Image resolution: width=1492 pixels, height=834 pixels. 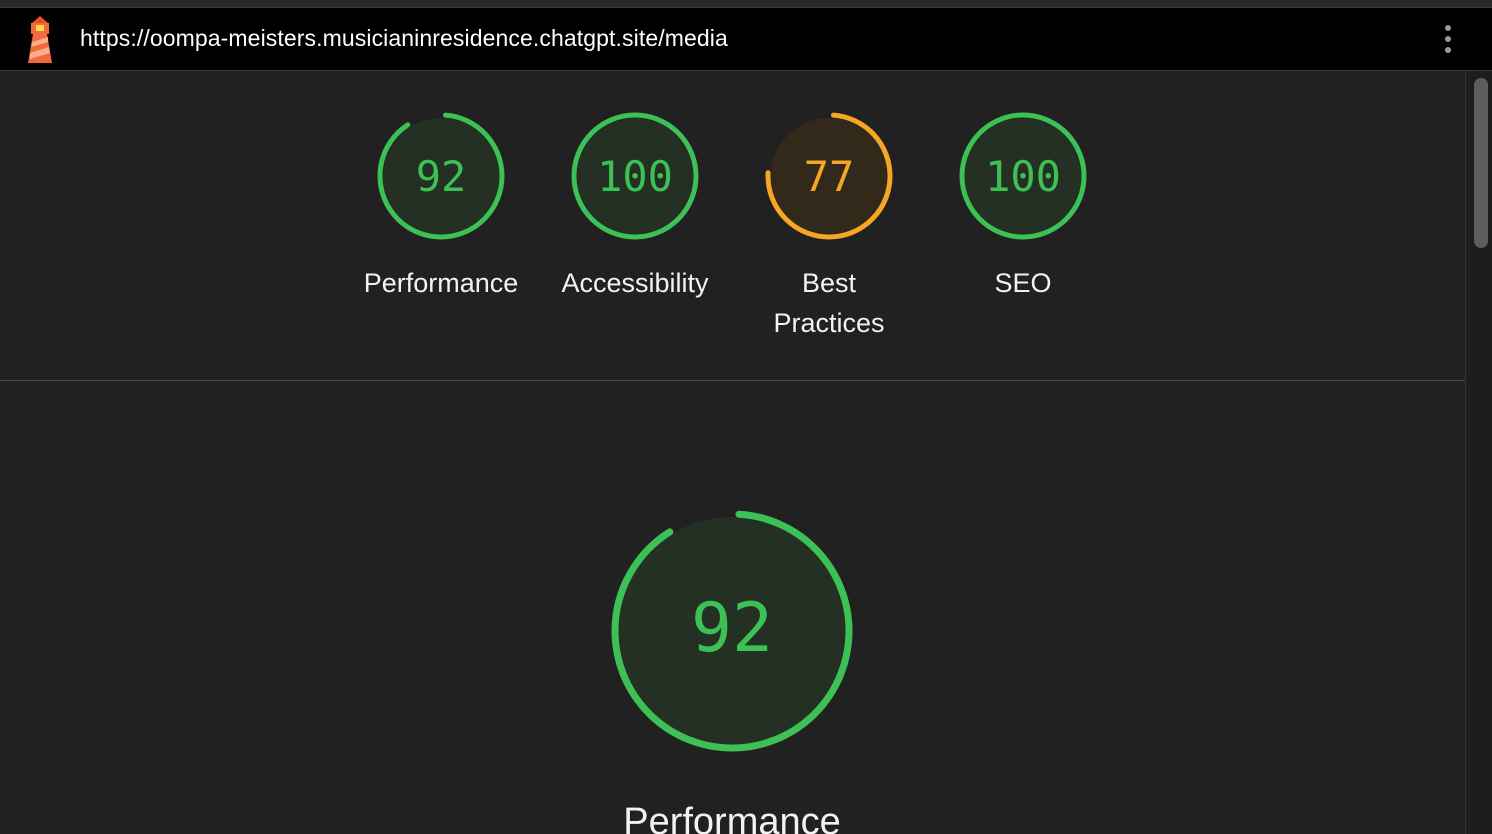 I want to click on gauge-label: SEO, so click(x=1023, y=283).